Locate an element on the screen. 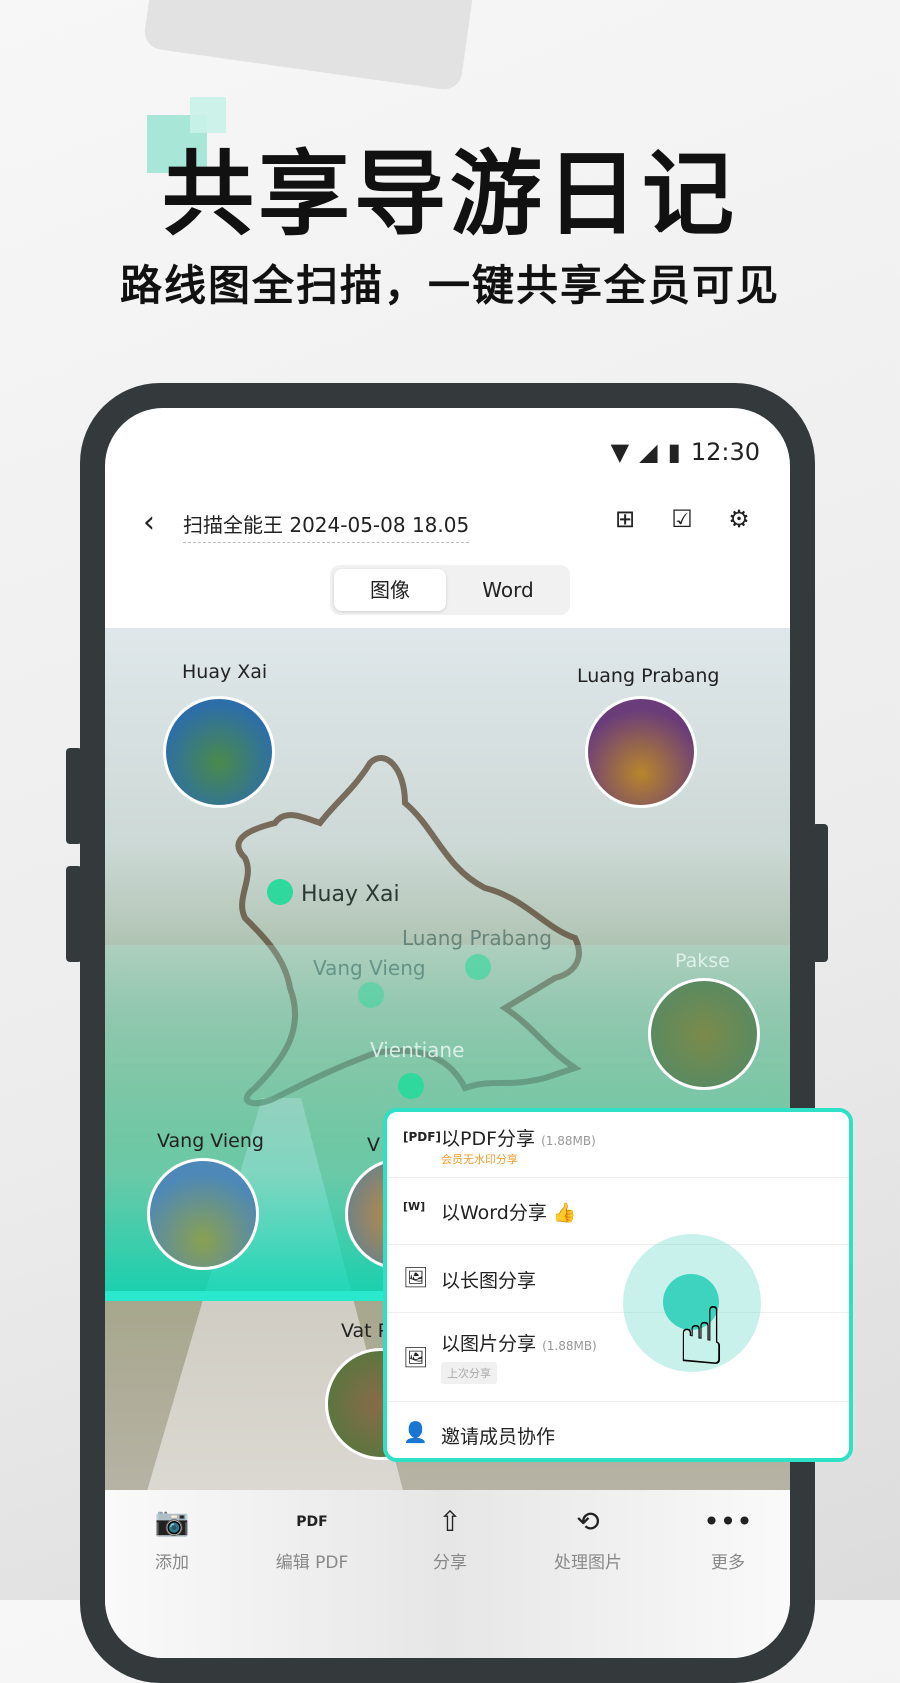  crop-rotate-icon: ⟲ is located at coordinates (588, 1521).